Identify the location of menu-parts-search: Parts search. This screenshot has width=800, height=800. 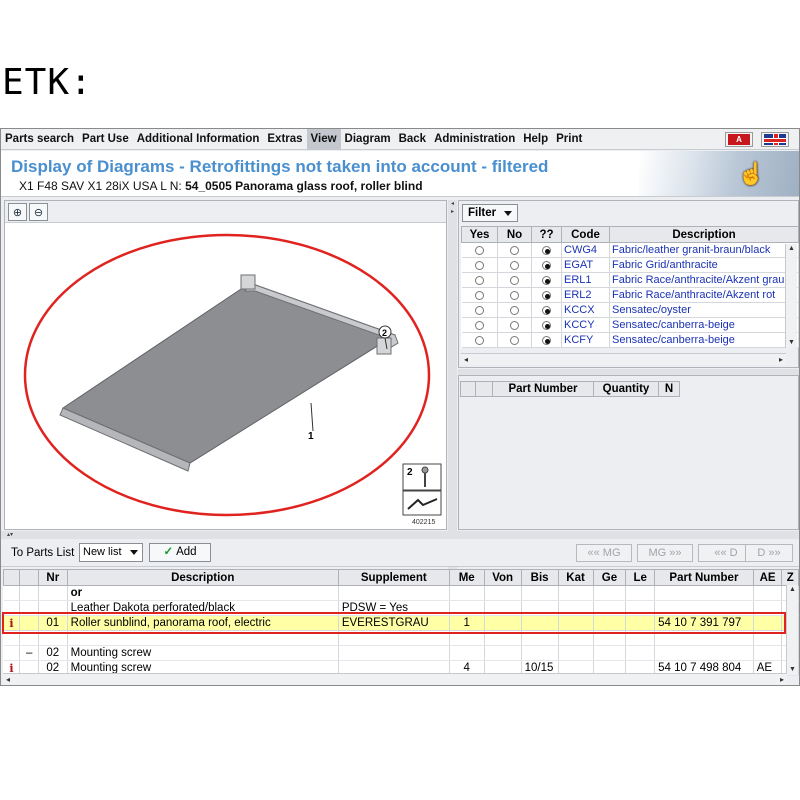
(39, 139).